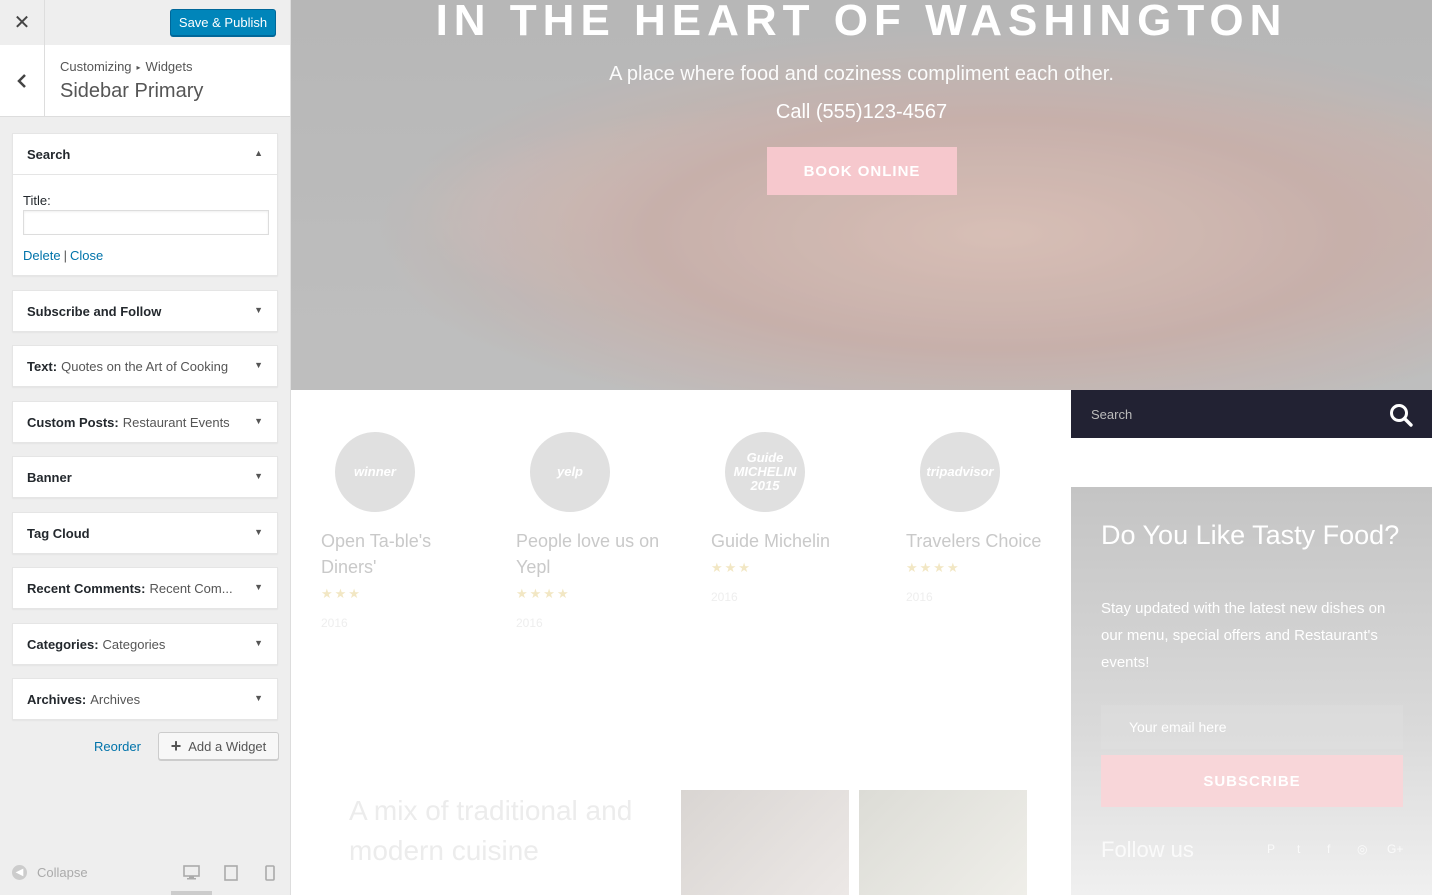  I want to click on widget-name: Search, so click(49, 154).